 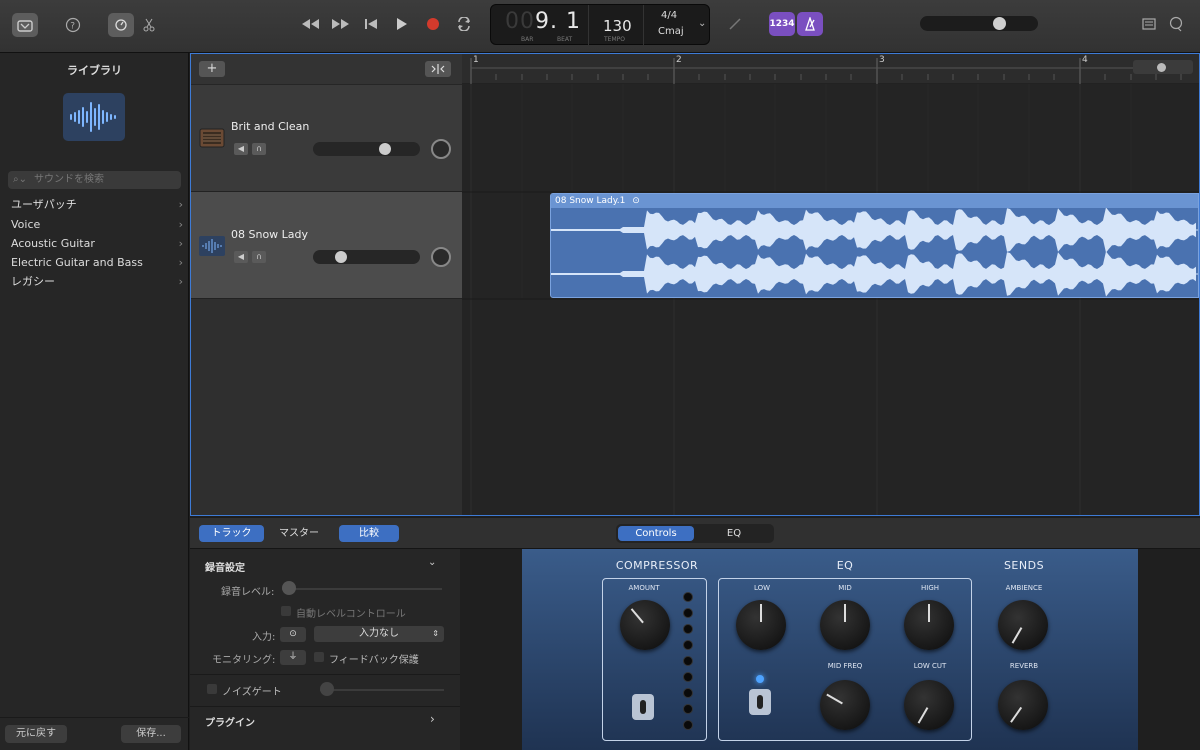 What do you see at coordinates (874, 245) in the screenshot?
I see `audio-region: 08 Snow Lady.1 ⊙` at bounding box center [874, 245].